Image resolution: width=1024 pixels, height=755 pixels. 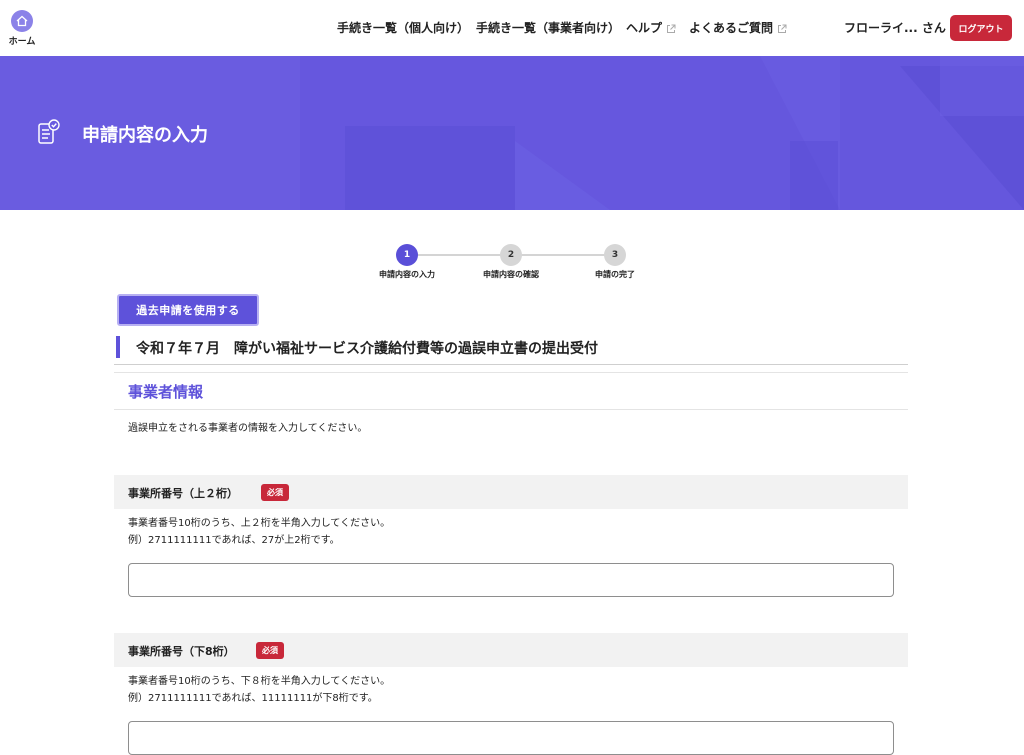 What do you see at coordinates (403, 27) in the screenshot?
I see `nav-procedures-individual: 手続き一覧（個人向け）` at bounding box center [403, 27].